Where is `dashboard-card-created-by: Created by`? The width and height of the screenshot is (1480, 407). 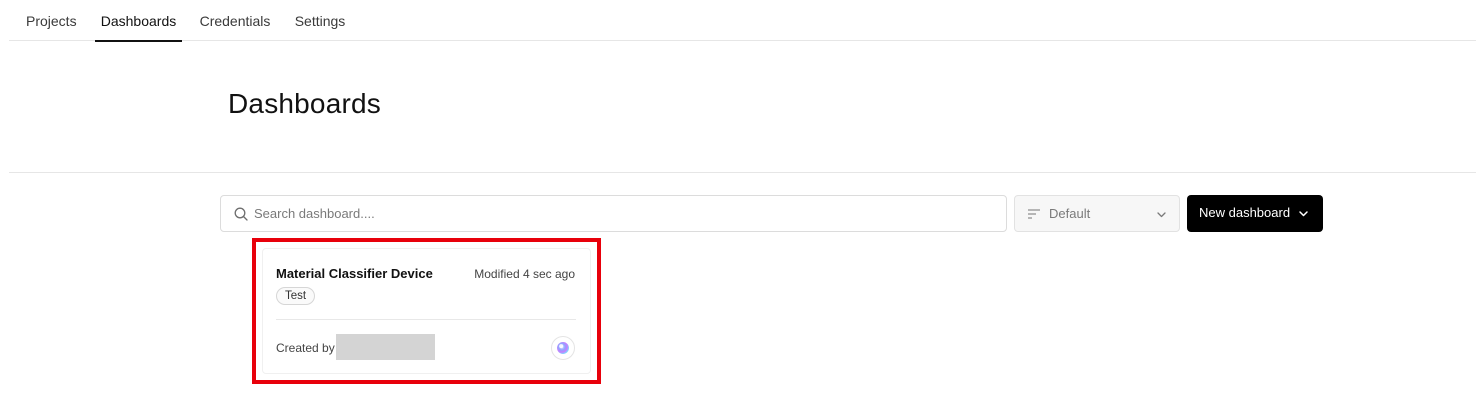
dashboard-card-created-by: Created by is located at coordinates (305, 348).